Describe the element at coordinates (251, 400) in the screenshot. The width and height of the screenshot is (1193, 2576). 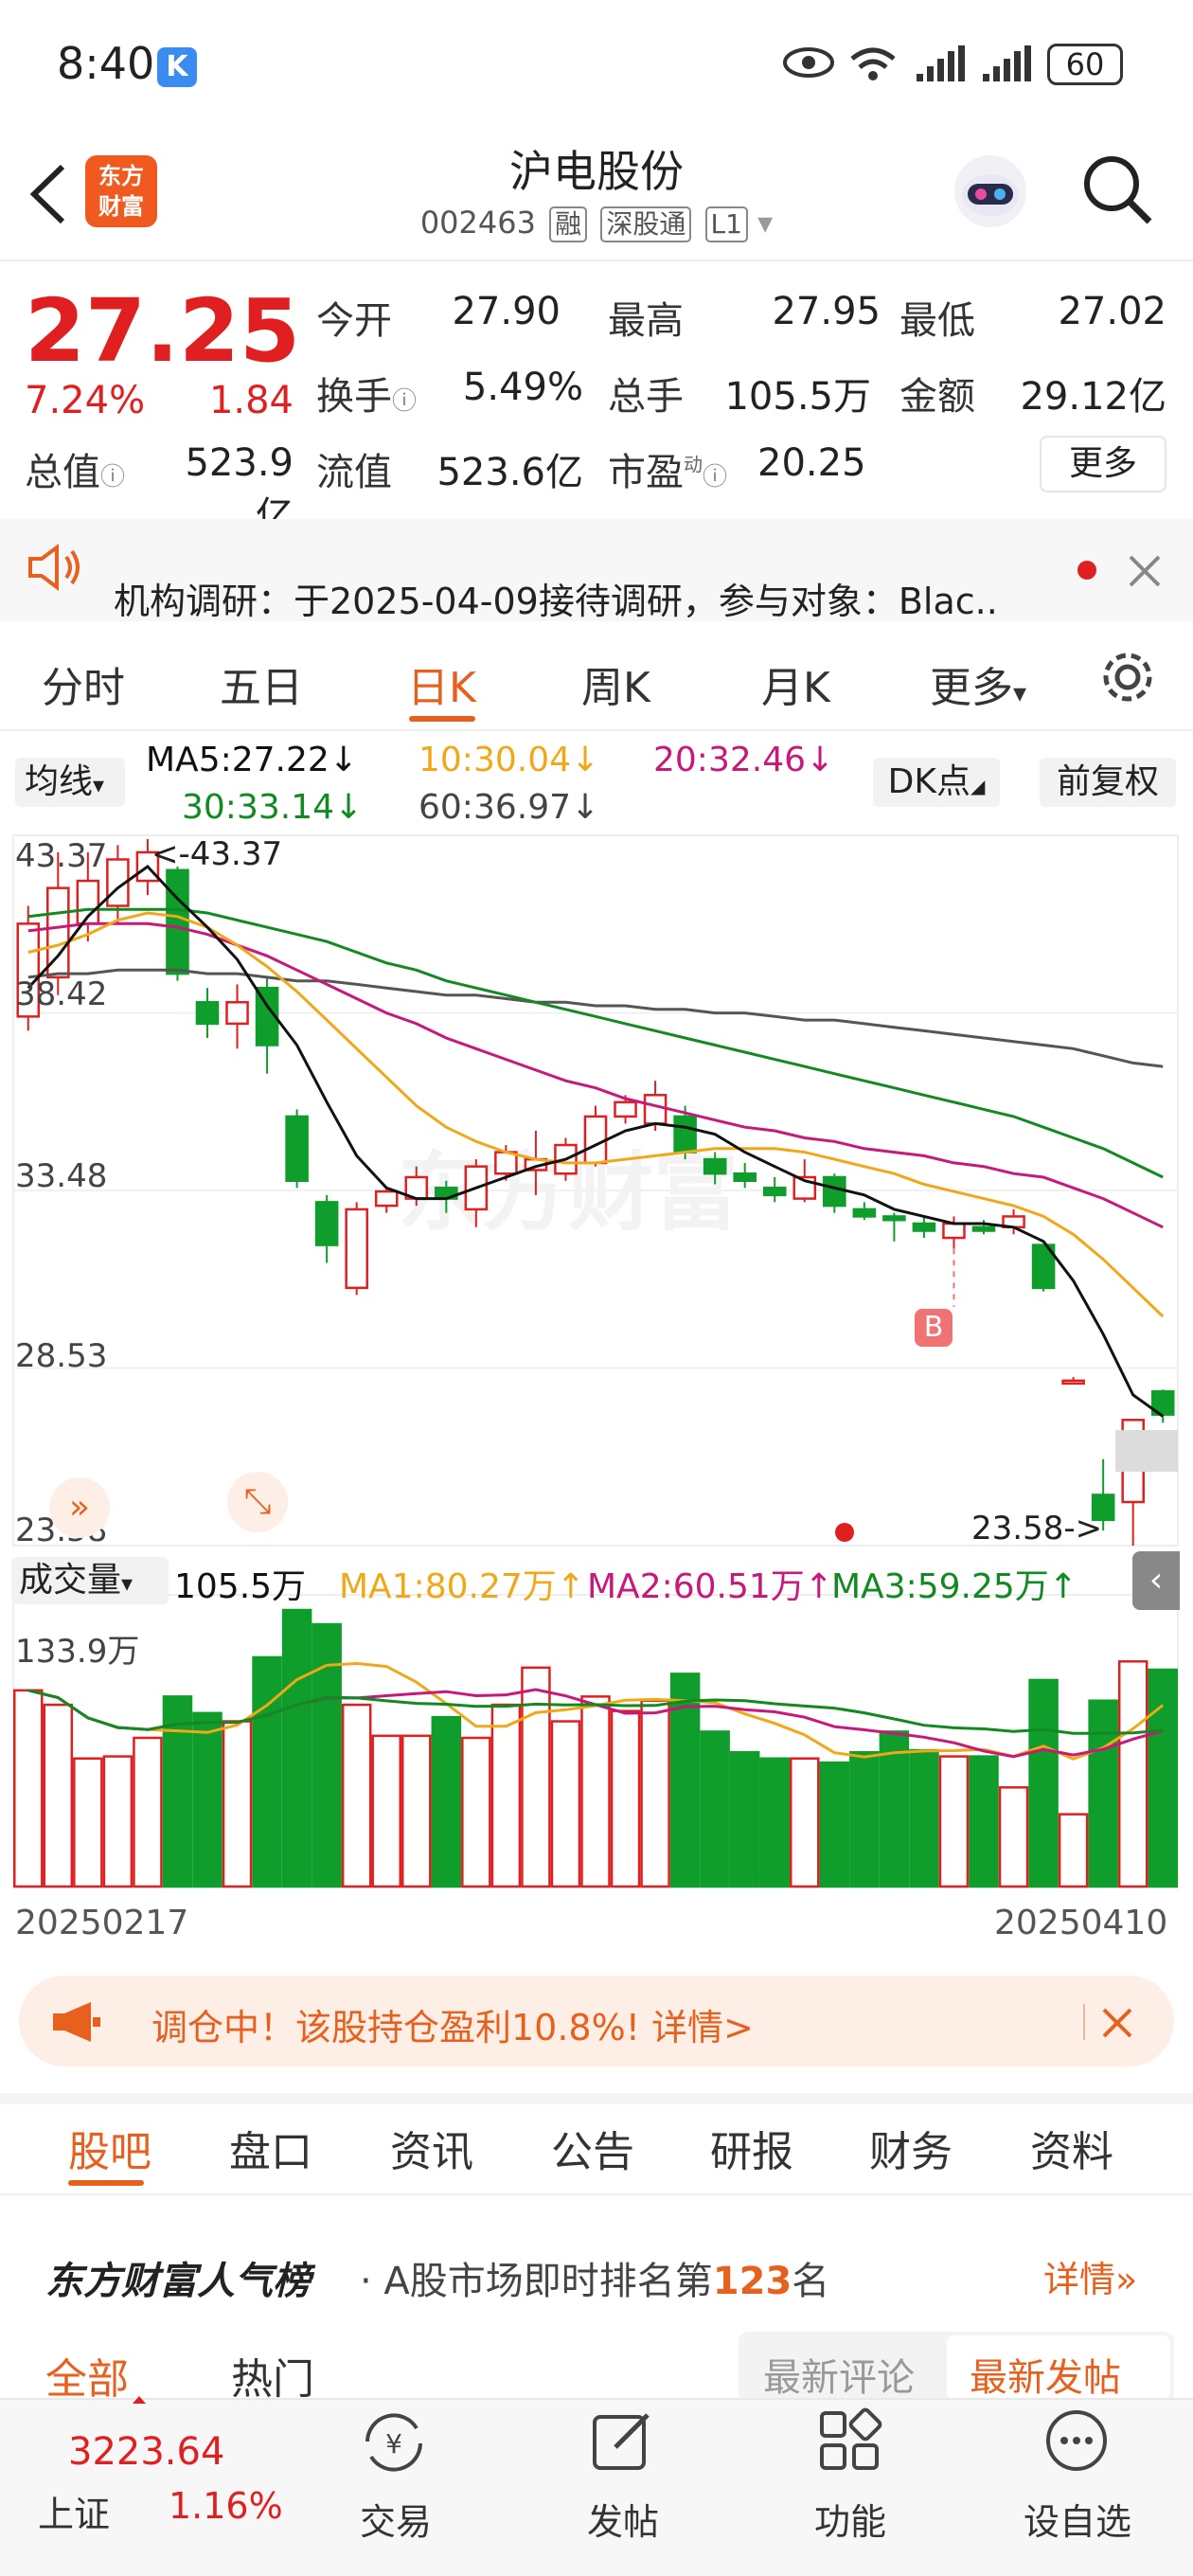
I see `change-amount: 1.84` at that location.